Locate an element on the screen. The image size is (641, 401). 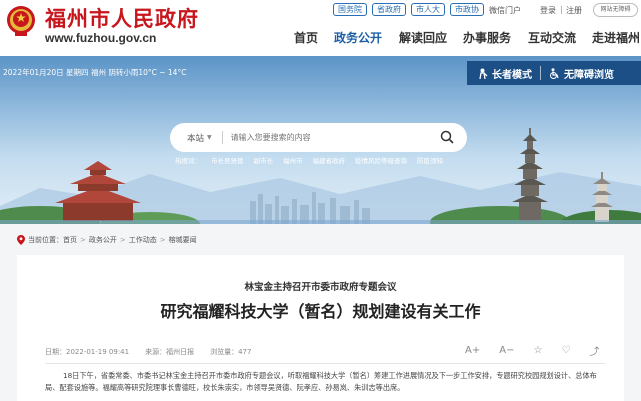
meta-divider is located at coordinates (325, 363).